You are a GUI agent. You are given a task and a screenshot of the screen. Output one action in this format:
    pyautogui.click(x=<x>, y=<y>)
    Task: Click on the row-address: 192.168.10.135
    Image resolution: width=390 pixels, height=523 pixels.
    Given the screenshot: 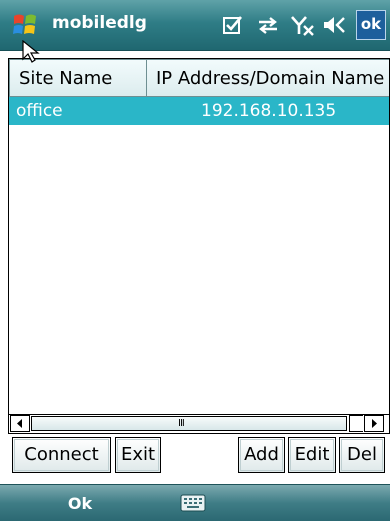 What is the action you would take?
    pyautogui.click(x=269, y=111)
    